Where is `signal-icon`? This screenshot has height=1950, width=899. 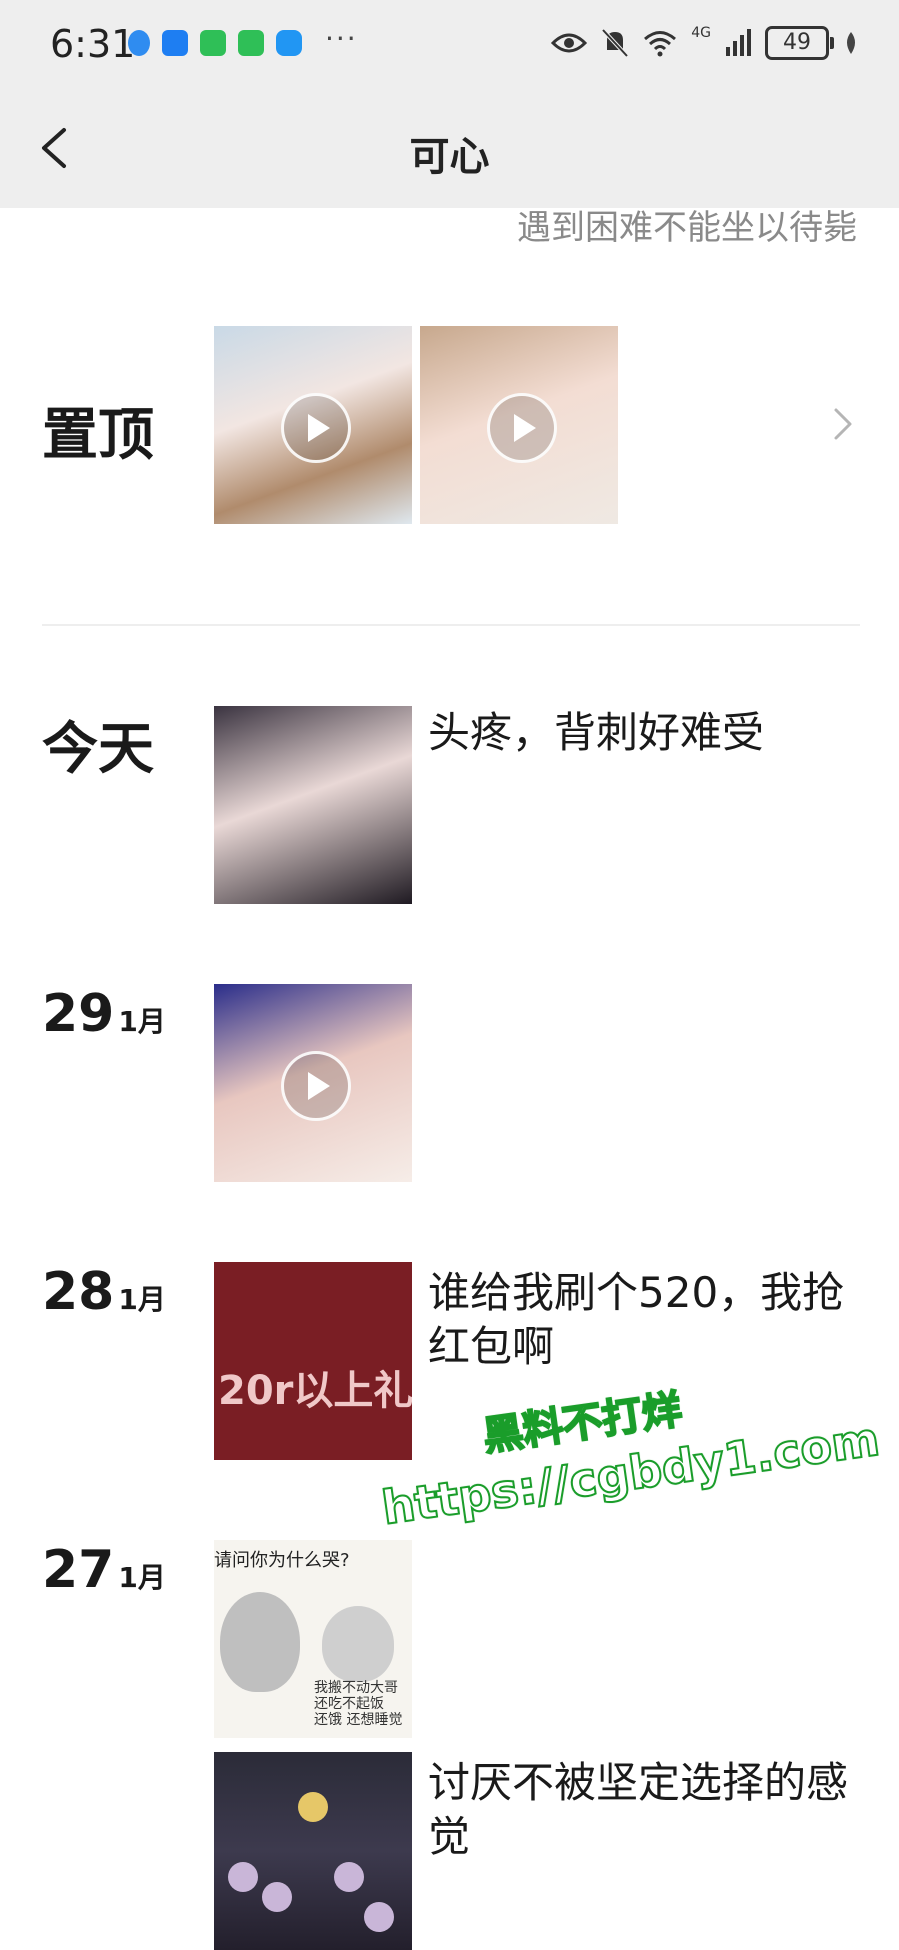
signal-icon is located at coordinates (738, 42).